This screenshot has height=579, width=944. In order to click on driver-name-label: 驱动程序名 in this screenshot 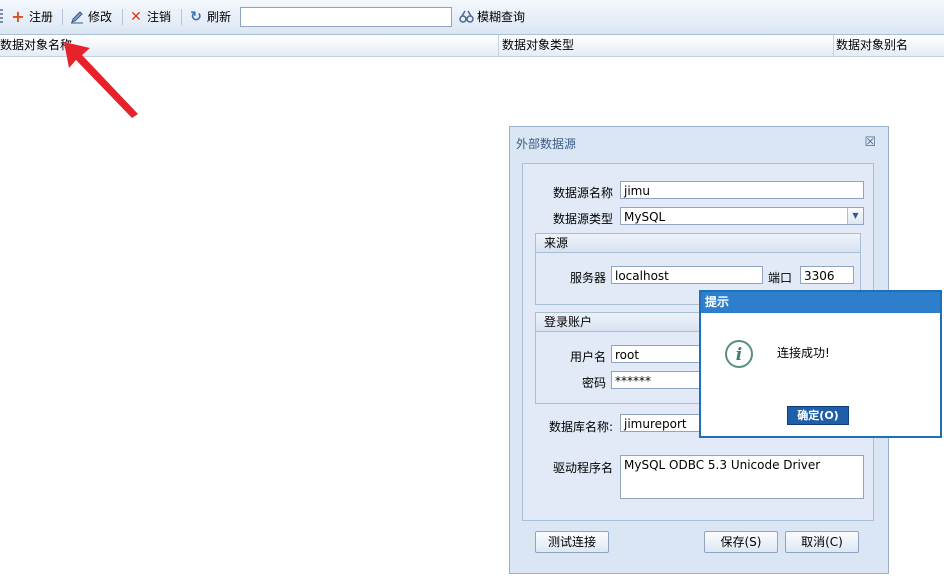, I will do `click(582, 468)`.